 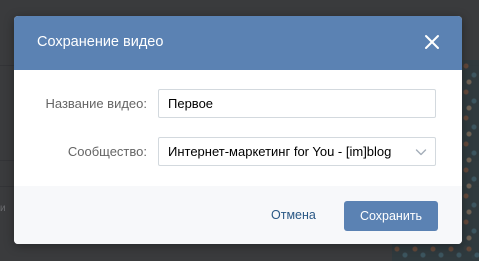 I want to click on community-select: Интернет-маркетинг for You - [im]blog, so click(x=297, y=151).